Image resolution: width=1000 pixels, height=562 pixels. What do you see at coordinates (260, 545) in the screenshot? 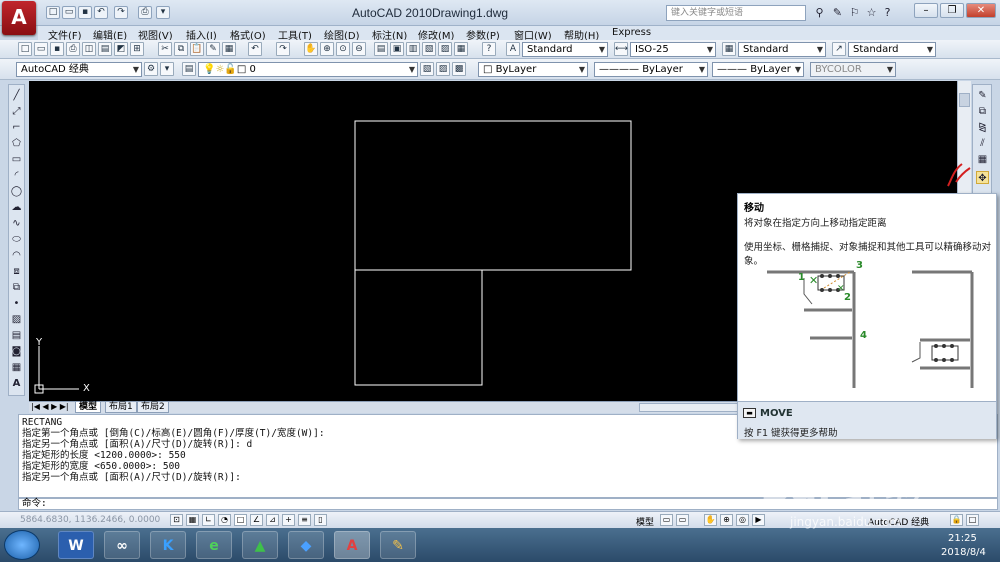
I see `green-app-icon: ▲` at bounding box center [260, 545].